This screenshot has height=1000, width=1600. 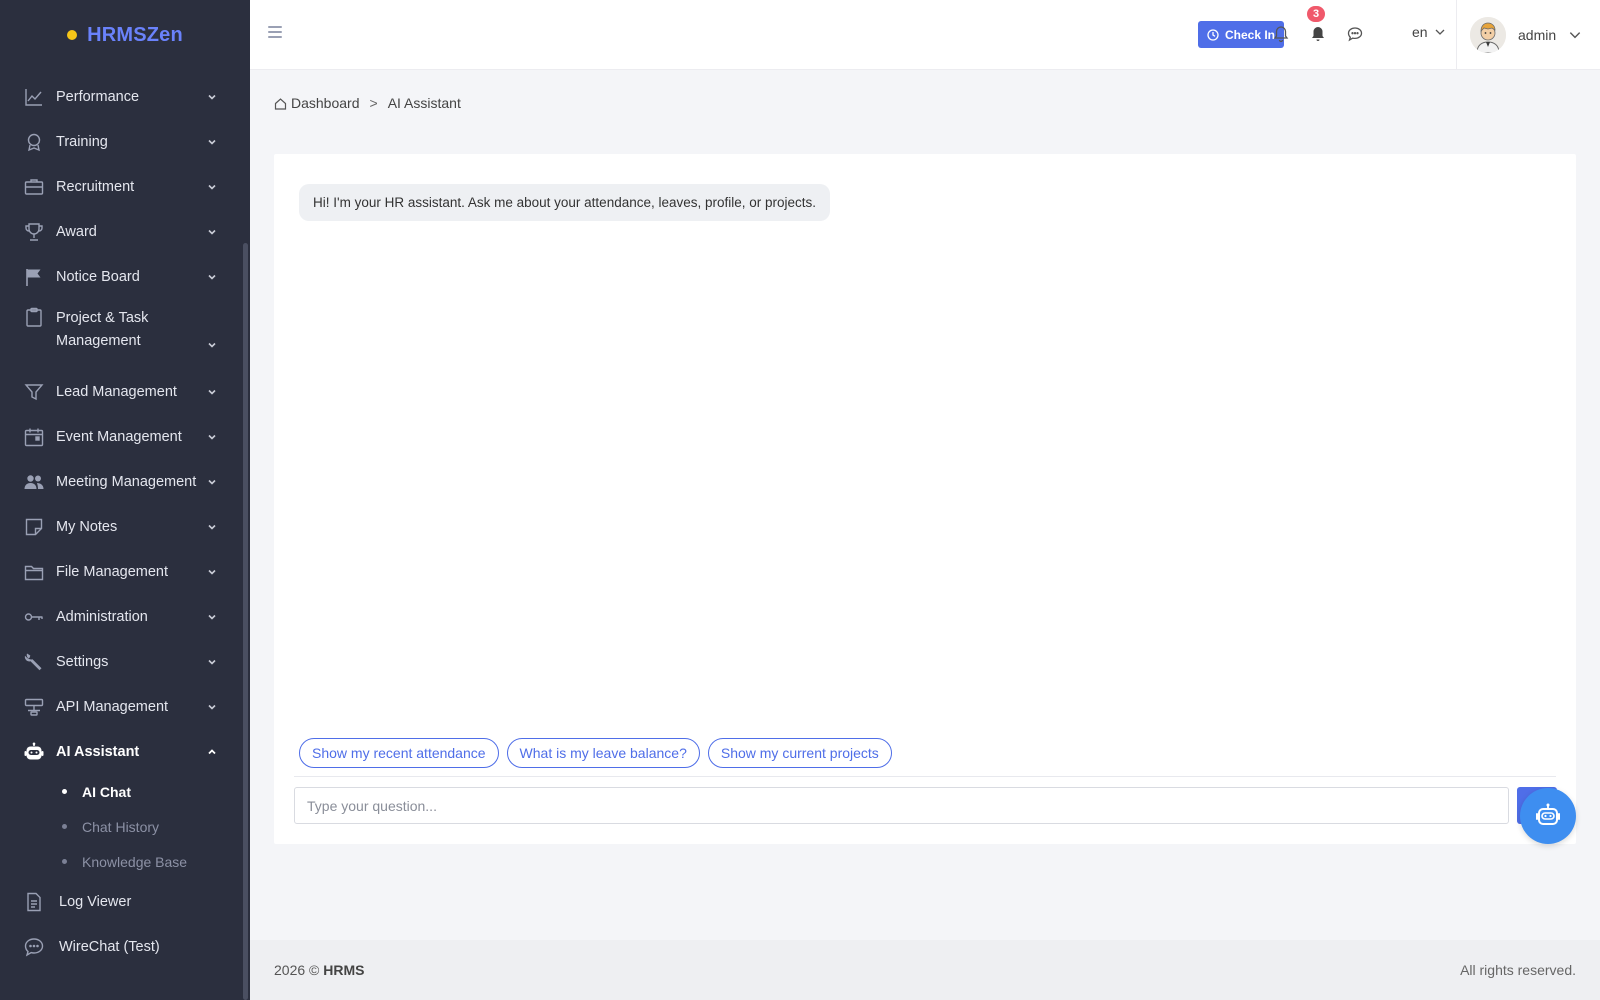 I want to click on sidebar-item-performance: Performance, so click(x=120, y=96).